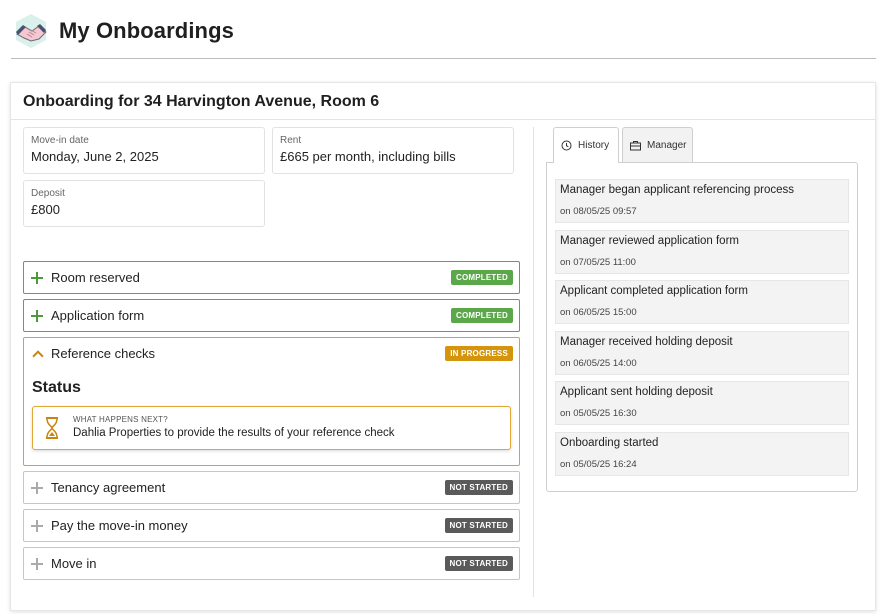  What do you see at coordinates (598, 211) in the screenshot?
I see `history-date: on 08/05/25 09:57` at bounding box center [598, 211].